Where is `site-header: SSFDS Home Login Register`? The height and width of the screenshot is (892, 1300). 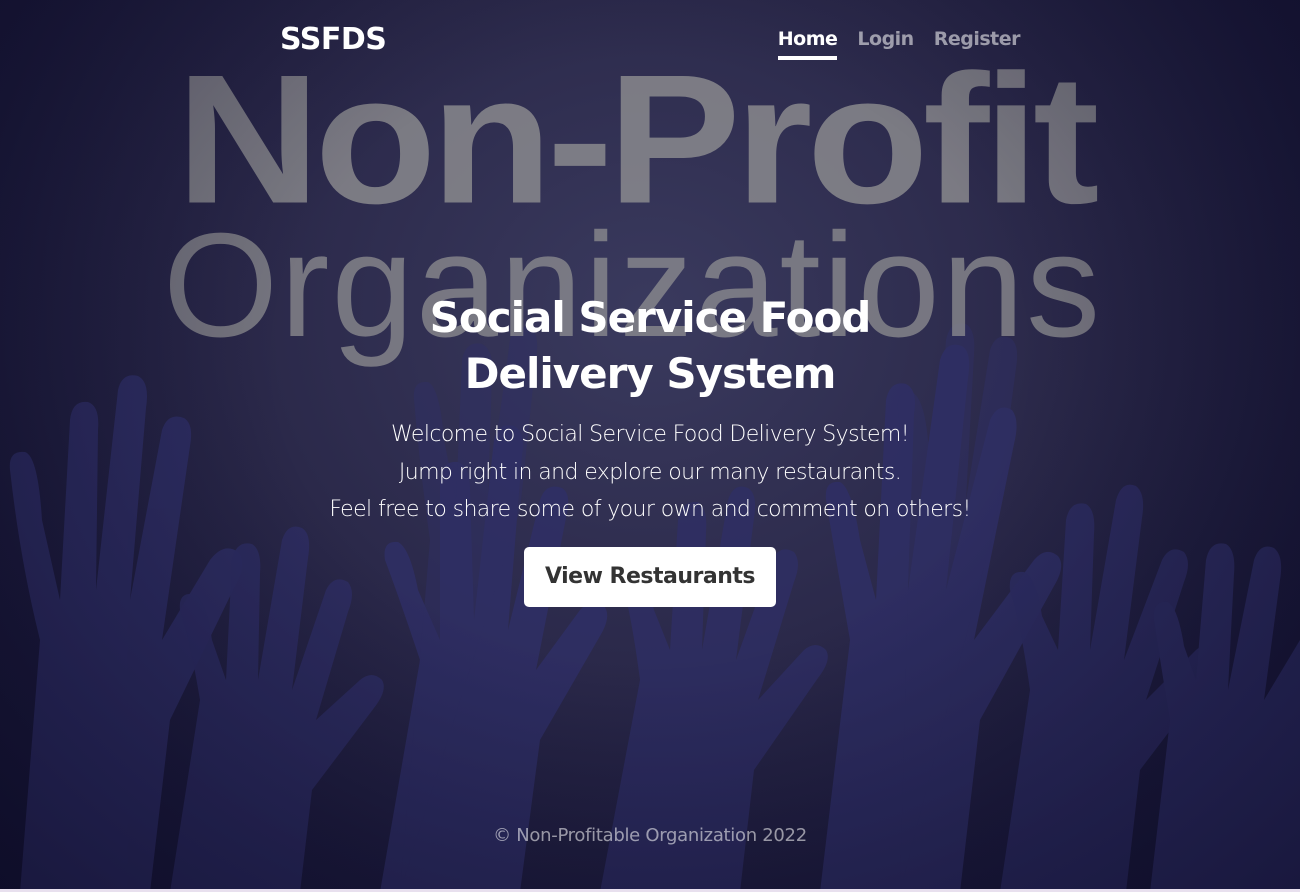
site-header: SSFDS Home Login Register is located at coordinates (650, 44).